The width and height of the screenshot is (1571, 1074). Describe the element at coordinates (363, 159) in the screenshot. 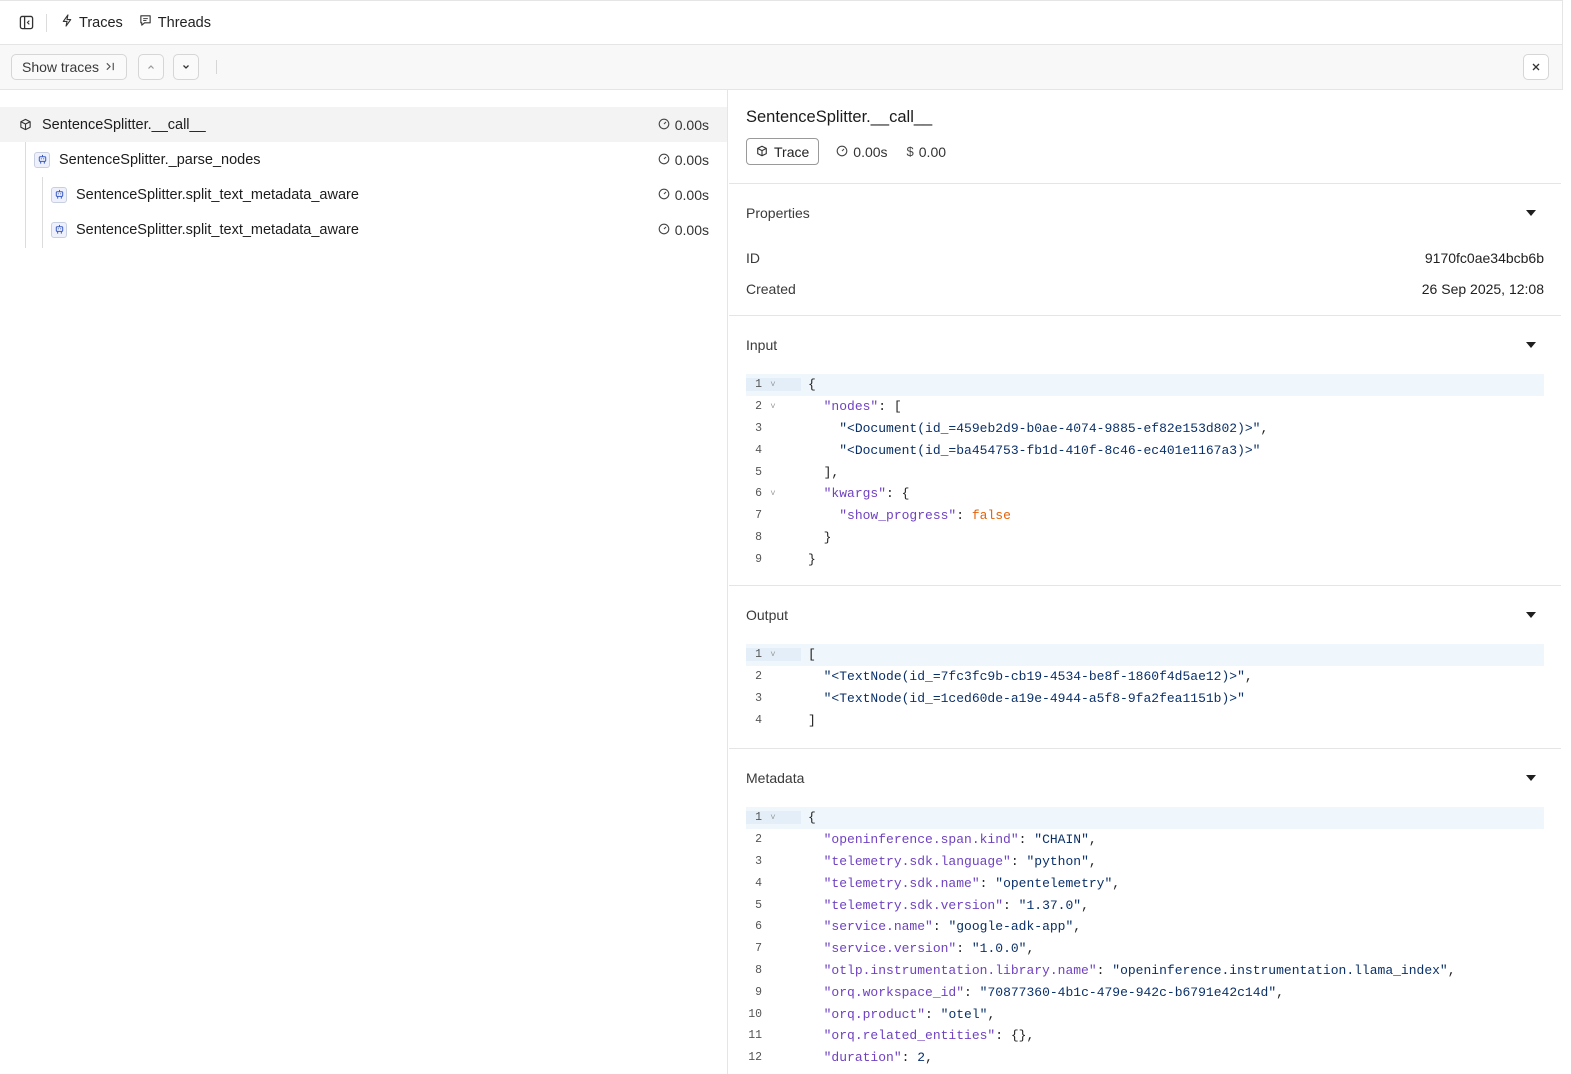

I see `tree-row: SentenceSplitter._parse_nodes 0.00s` at that location.